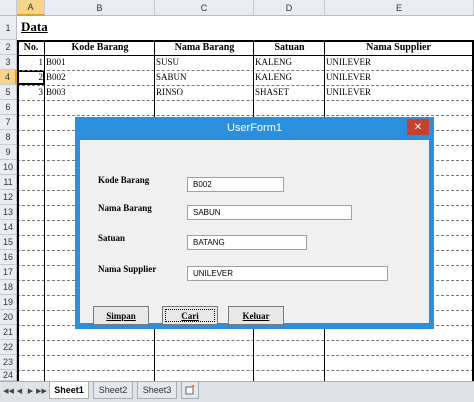 The width and height of the screenshot is (474, 402). Describe the element at coordinates (8, 122) in the screenshot. I see `row-header: 7` at that location.